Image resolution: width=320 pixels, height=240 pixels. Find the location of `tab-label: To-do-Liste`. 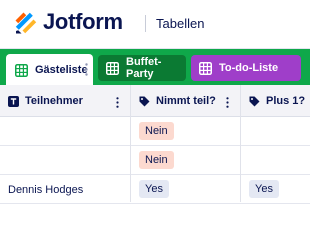

tab-label: To-do-Liste is located at coordinates (249, 68).